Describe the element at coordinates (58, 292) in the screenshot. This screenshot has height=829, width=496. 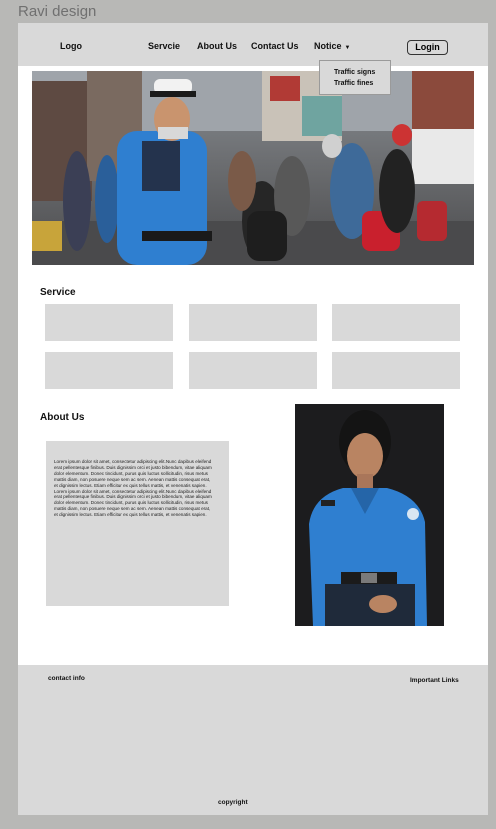
I see `service-heading: Service` at that location.